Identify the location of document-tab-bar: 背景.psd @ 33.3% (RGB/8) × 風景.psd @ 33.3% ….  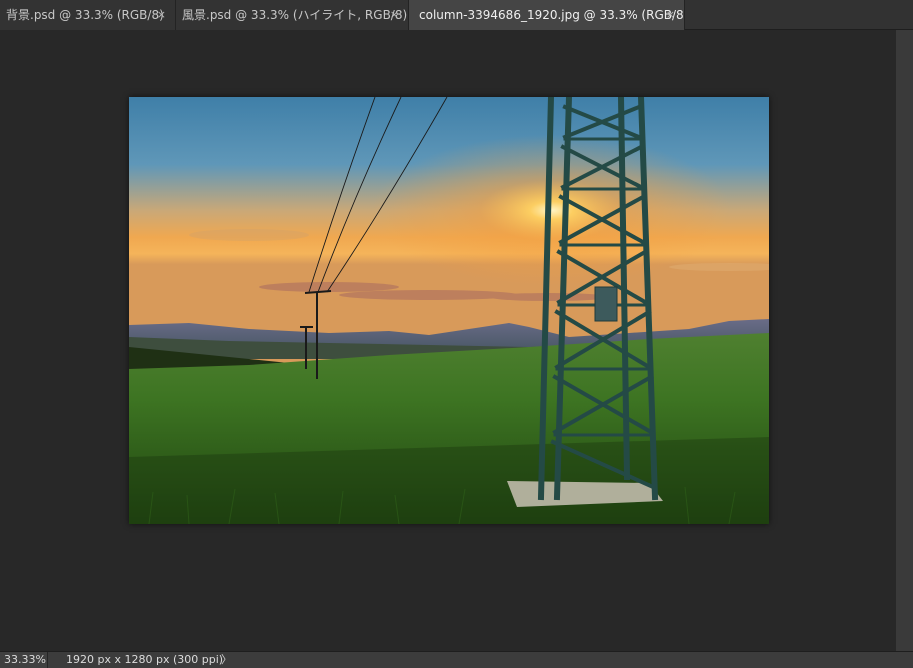
(456, 15).